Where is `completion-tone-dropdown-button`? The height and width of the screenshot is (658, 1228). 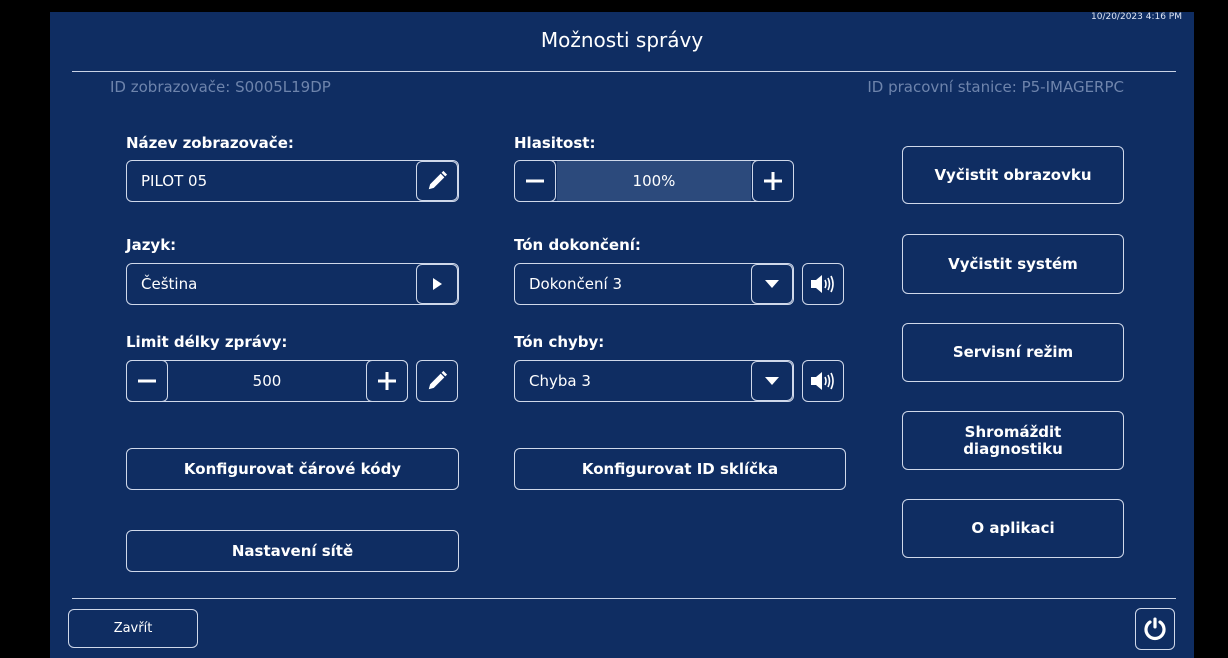
completion-tone-dropdown-button is located at coordinates (772, 284).